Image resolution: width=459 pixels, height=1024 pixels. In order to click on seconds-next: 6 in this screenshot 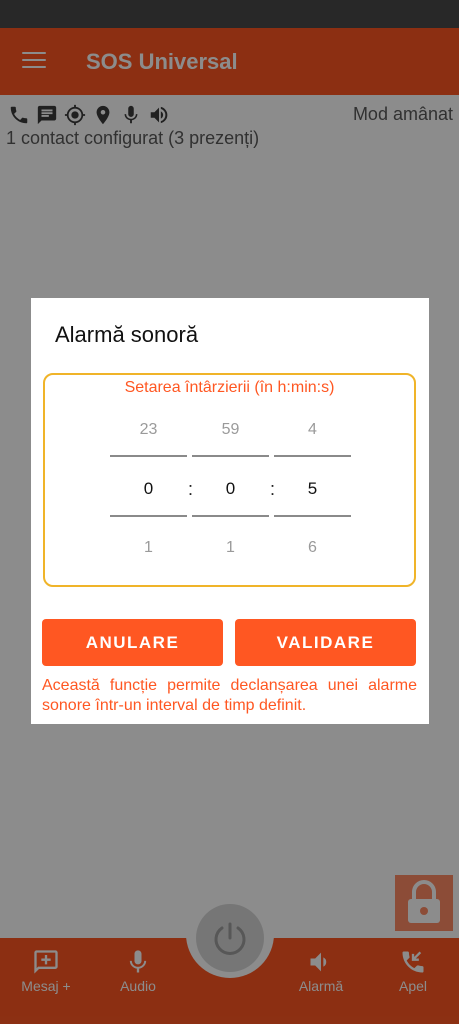, I will do `click(312, 548)`.